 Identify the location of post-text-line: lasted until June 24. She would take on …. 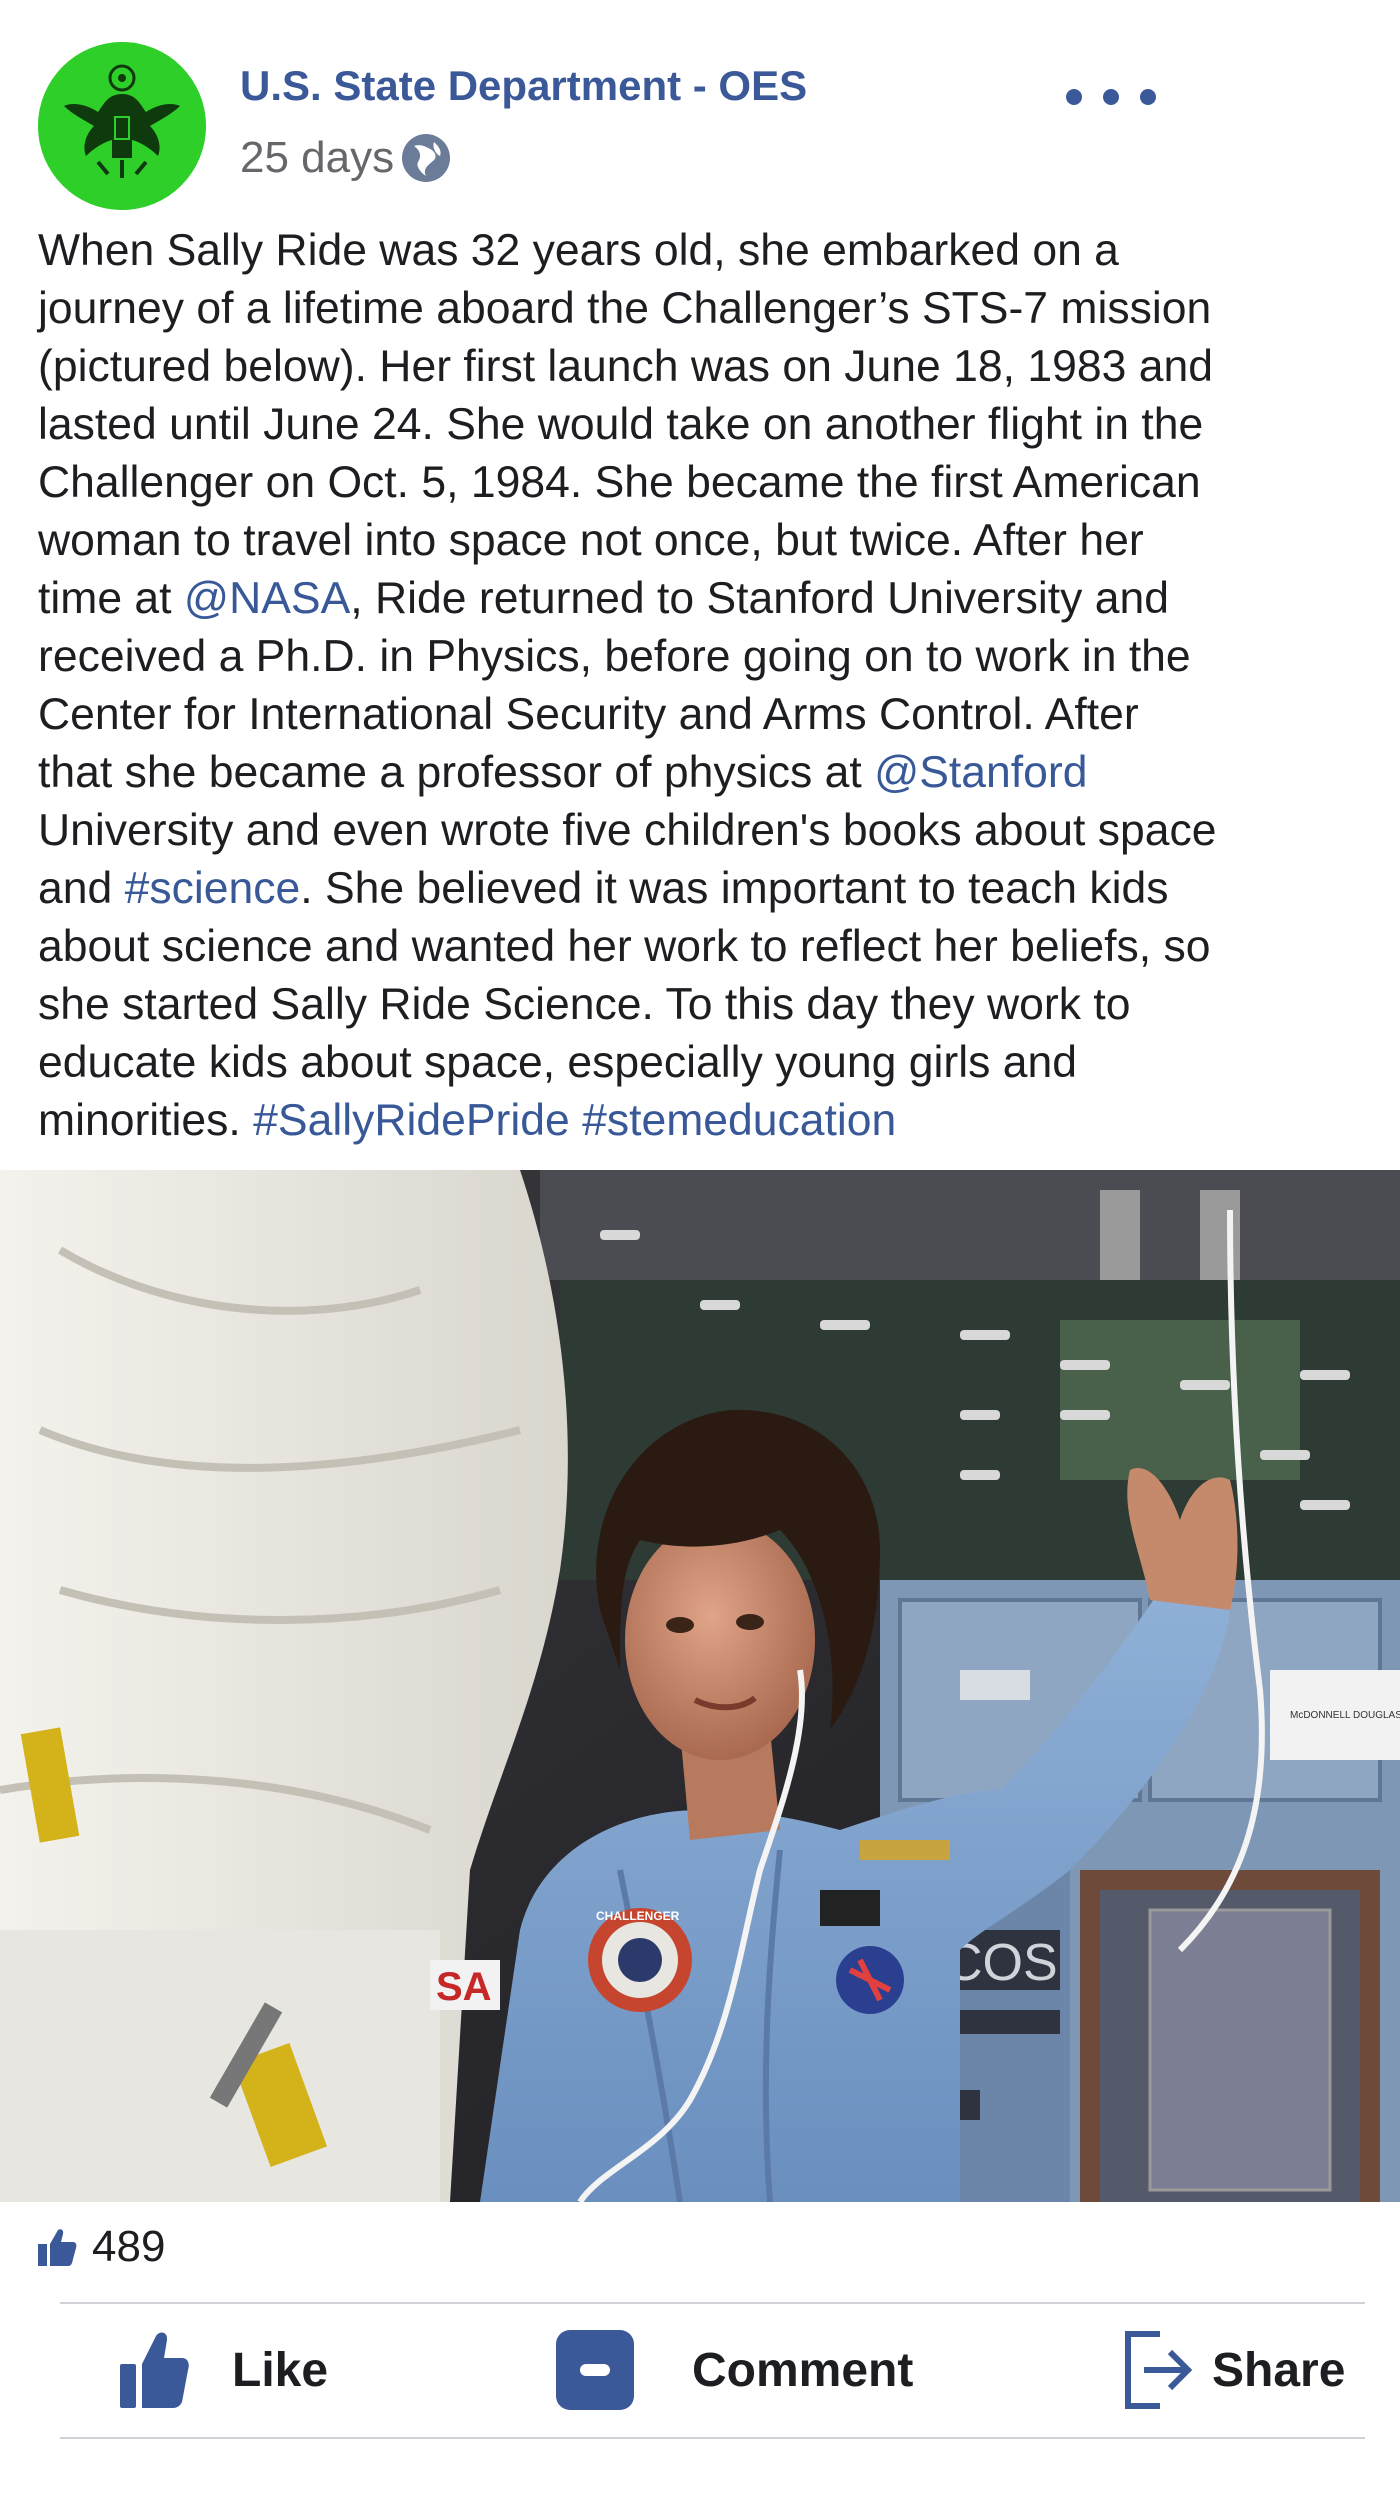
(708, 425).